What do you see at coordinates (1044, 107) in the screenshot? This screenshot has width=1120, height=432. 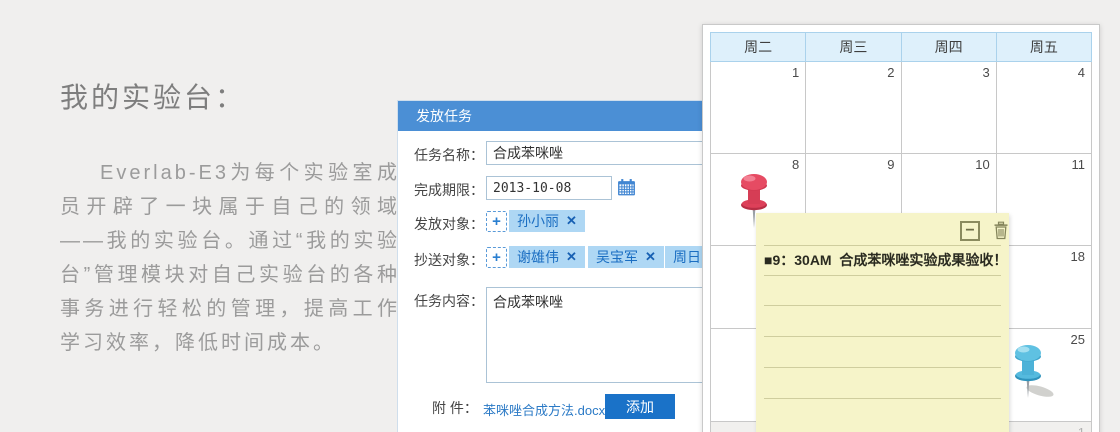 I see `calendar-day-cell: 4` at bounding box center [1044, 107].